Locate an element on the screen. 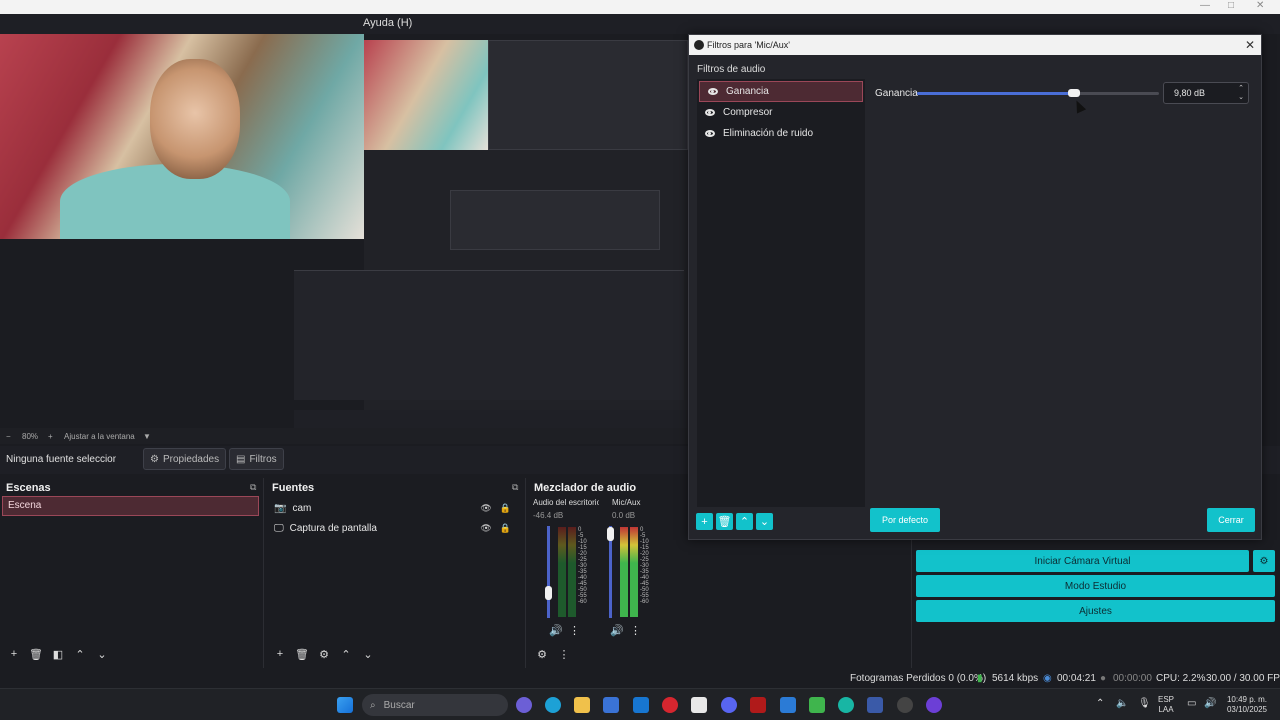  properties-button: ⚙ Propiedades is located at coordinates (185, 459).